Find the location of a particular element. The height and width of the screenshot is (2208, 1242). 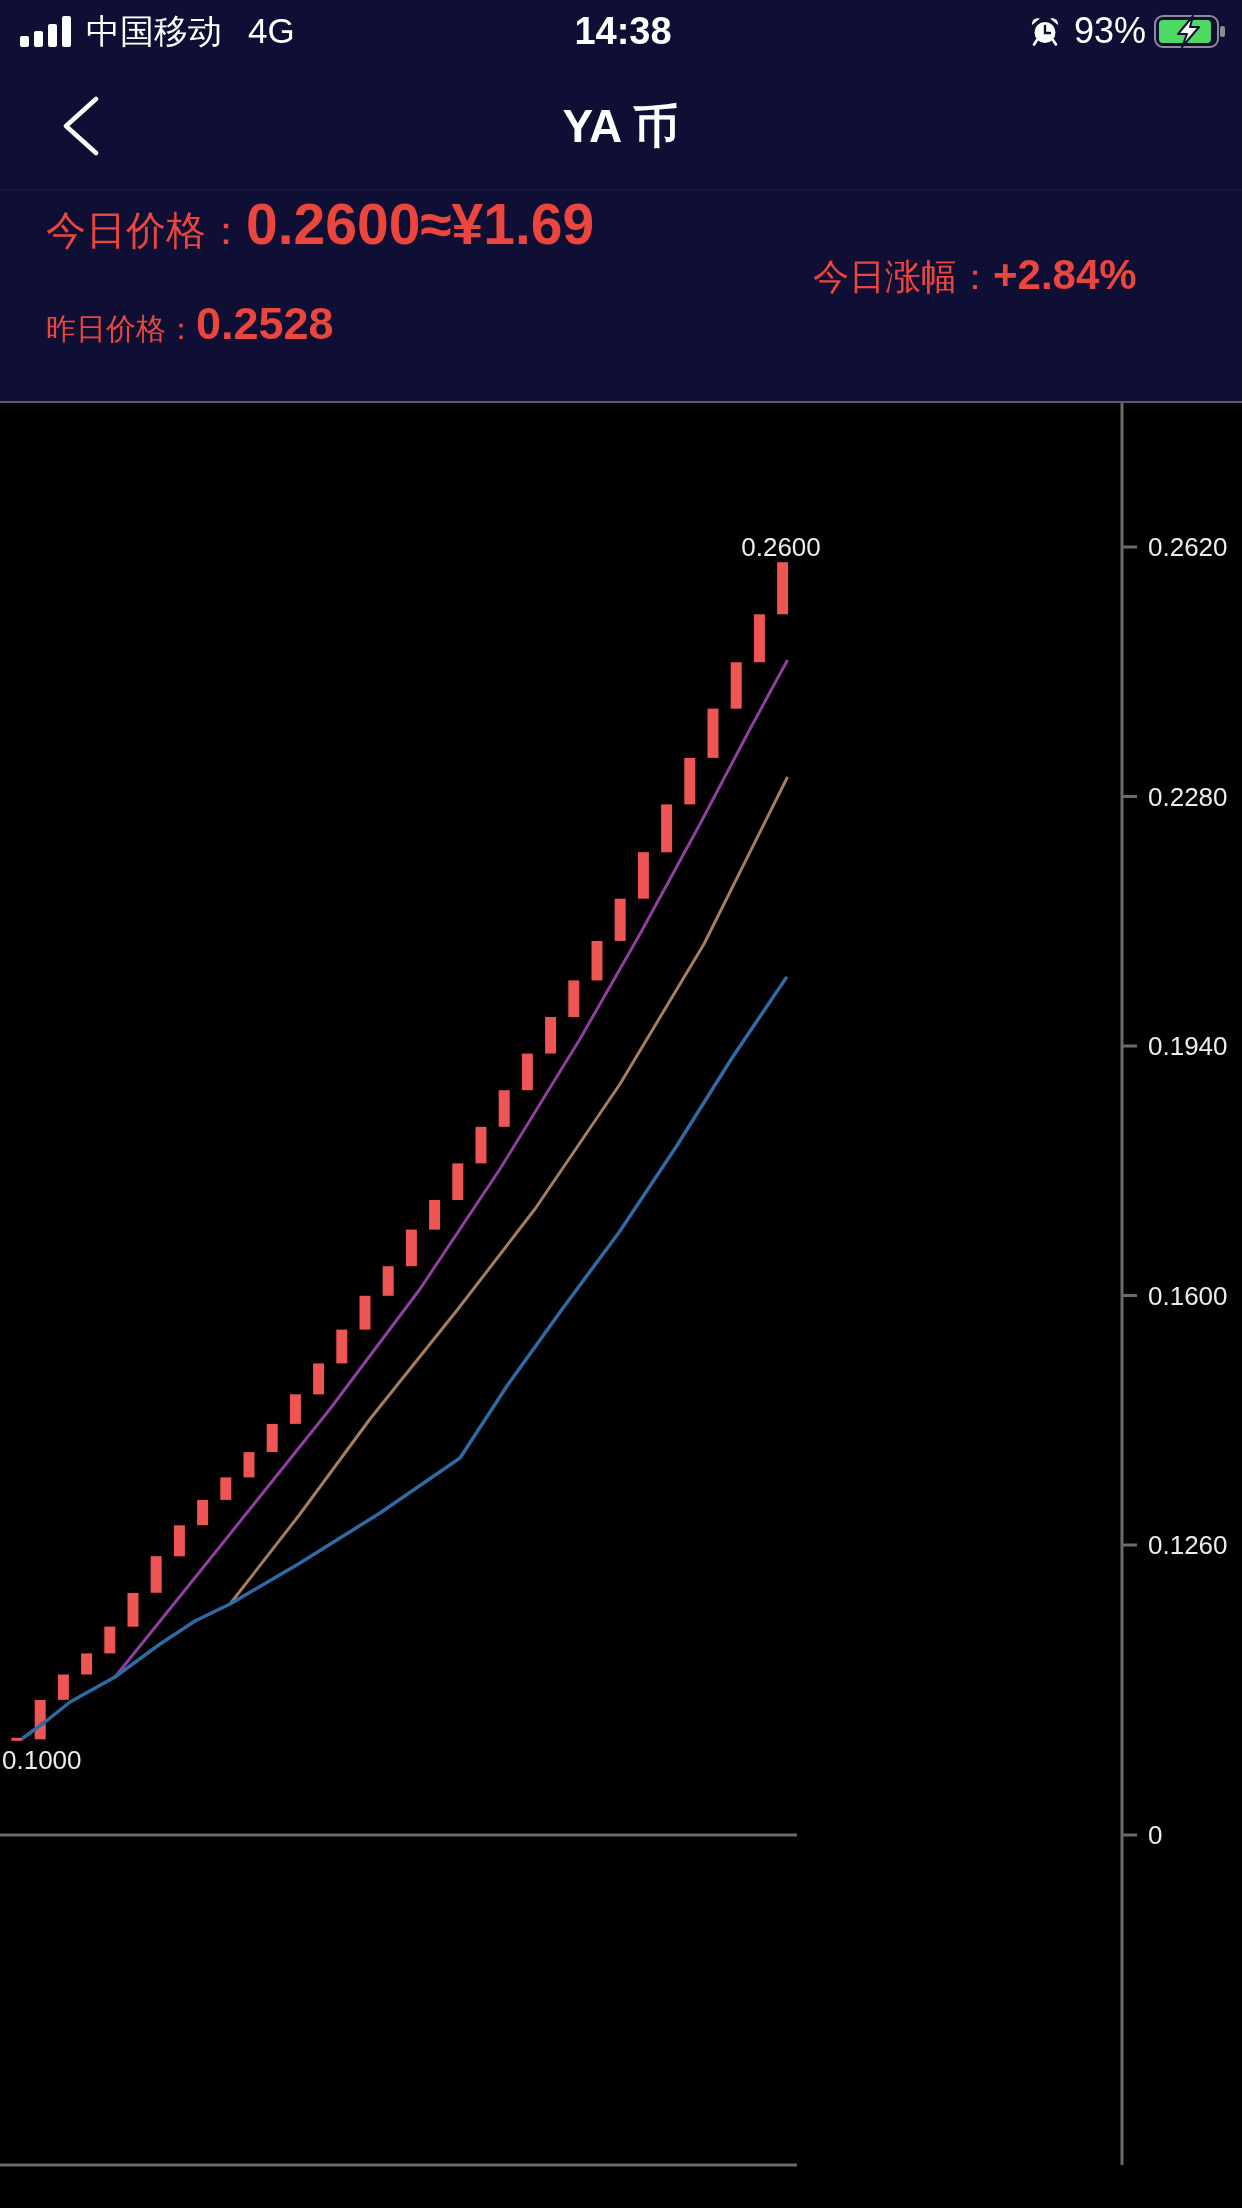

chevron-left-icon is located at coordinates (81, 125).